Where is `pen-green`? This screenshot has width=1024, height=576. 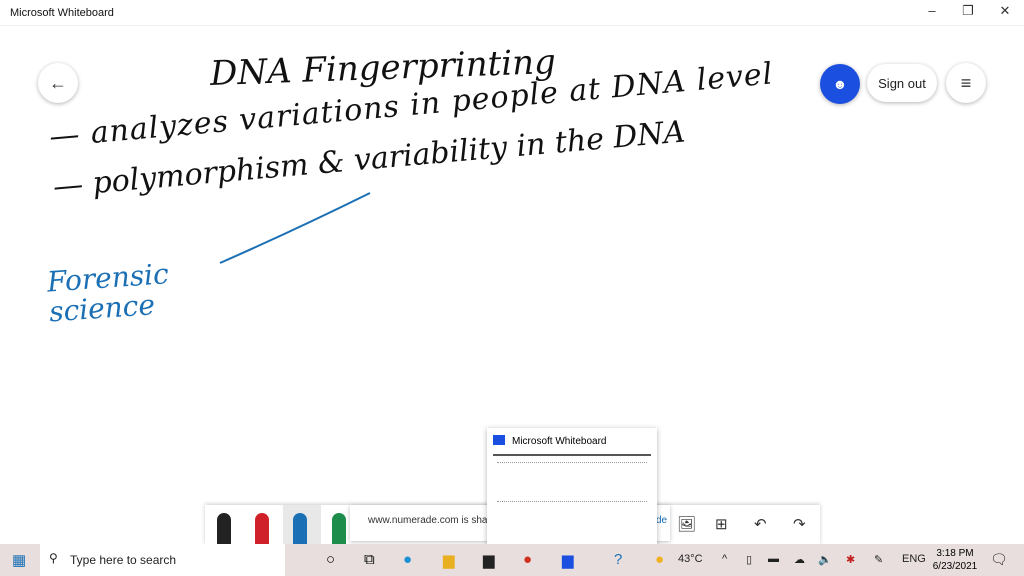 pen-green is located at coordinates (339, 529).